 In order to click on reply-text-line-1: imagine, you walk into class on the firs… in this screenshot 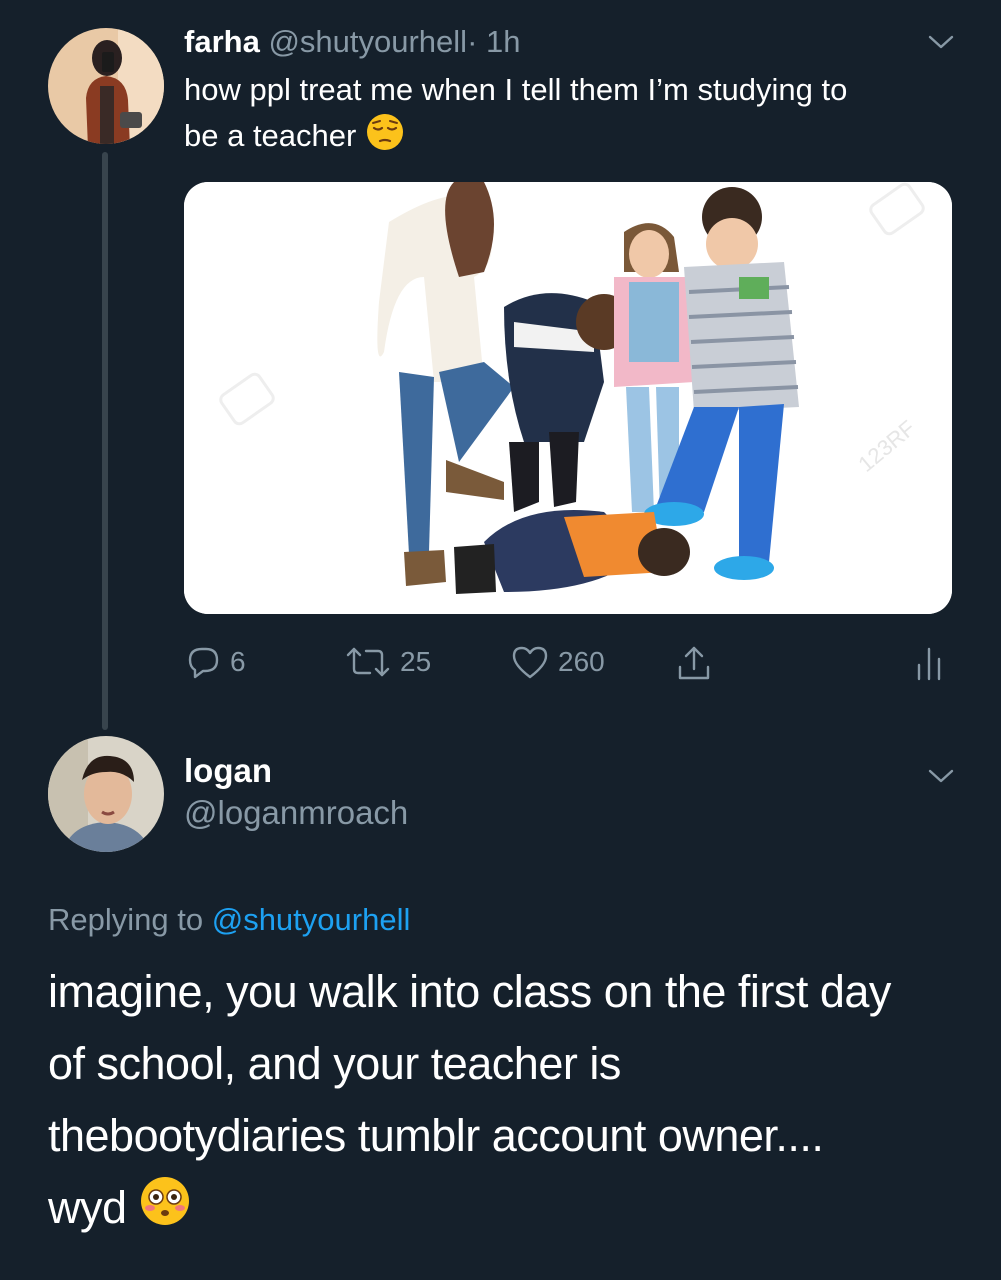, I will do `click(469, 991)`.